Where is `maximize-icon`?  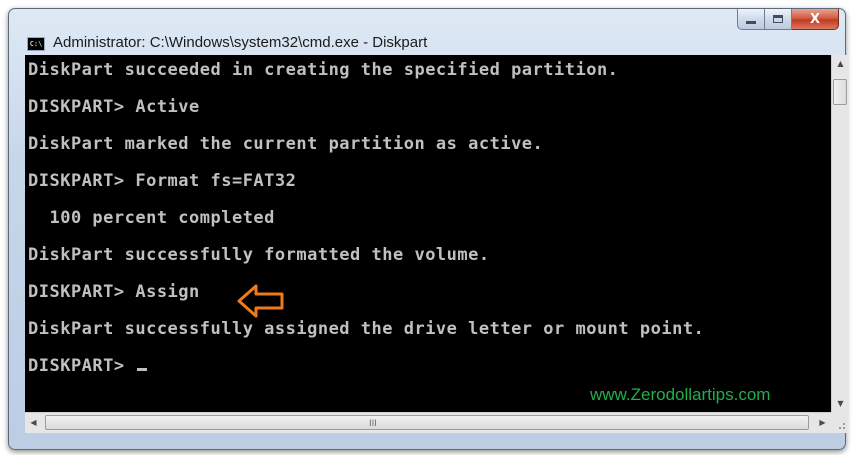 maximize-icon is located at coordinates (778, 19).